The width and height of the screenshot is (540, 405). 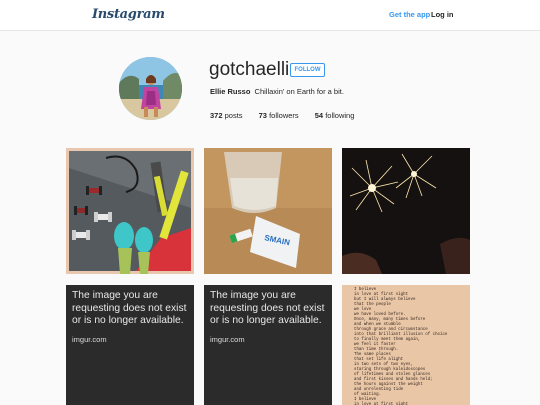 I want to click on post-photo-sparklers, so click(x=406, y=211).